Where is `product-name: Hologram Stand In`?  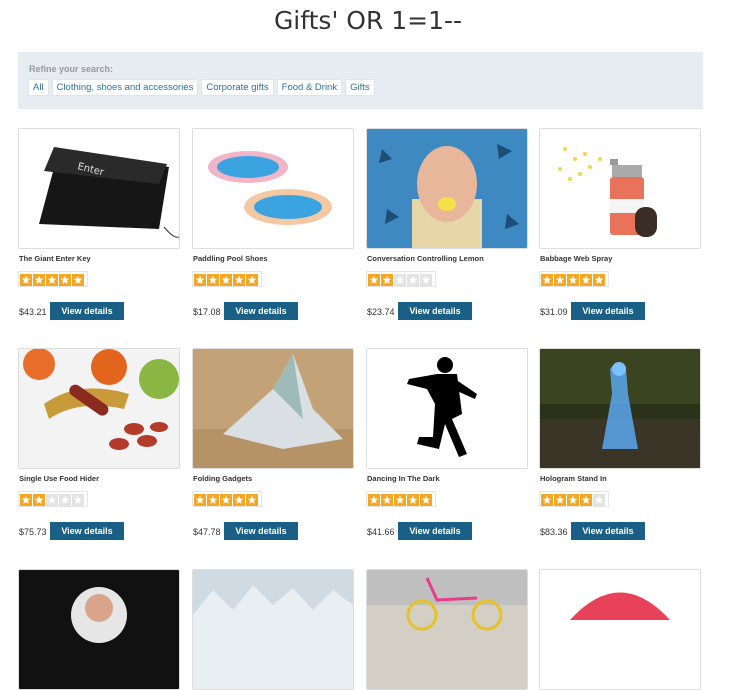 product-name: Hologram Stand In is located at coordinates (573, 478).